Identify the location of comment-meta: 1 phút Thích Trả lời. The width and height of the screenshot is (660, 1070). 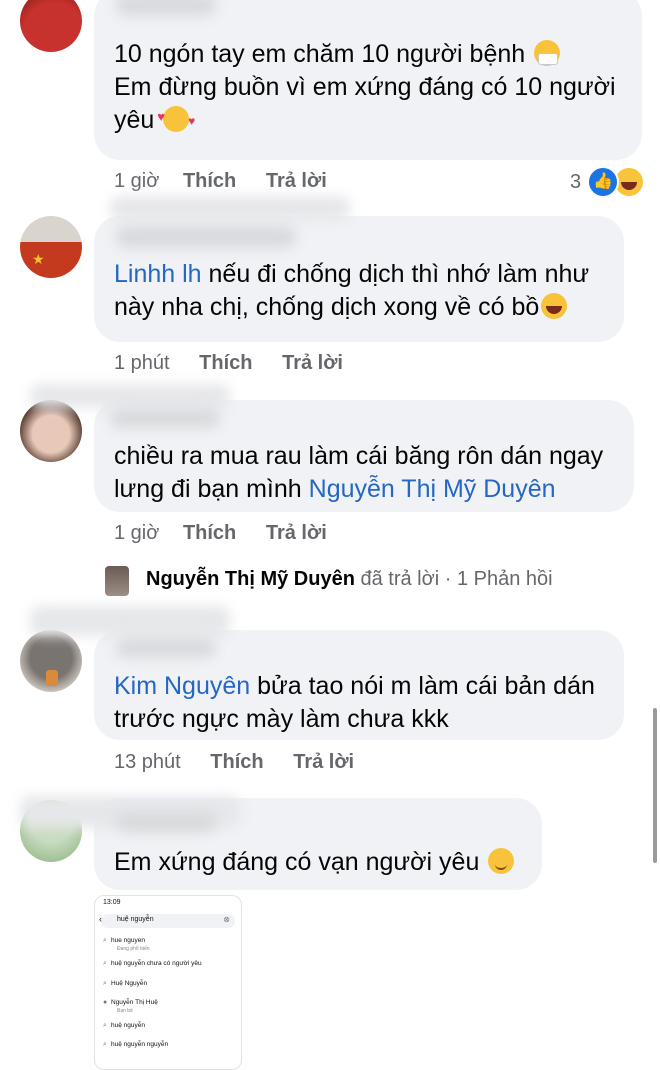
(228, 363).